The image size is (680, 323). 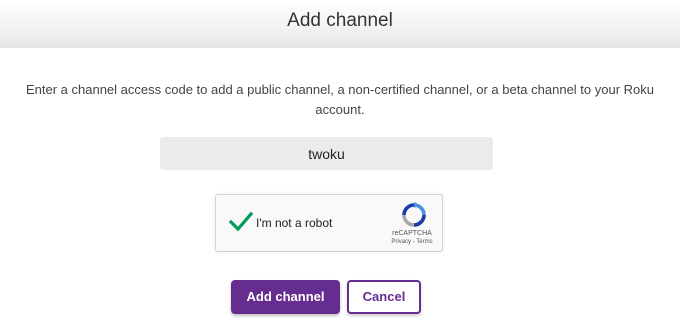 I want to click on header-bar: Add channel, so click(x=340, y=24).